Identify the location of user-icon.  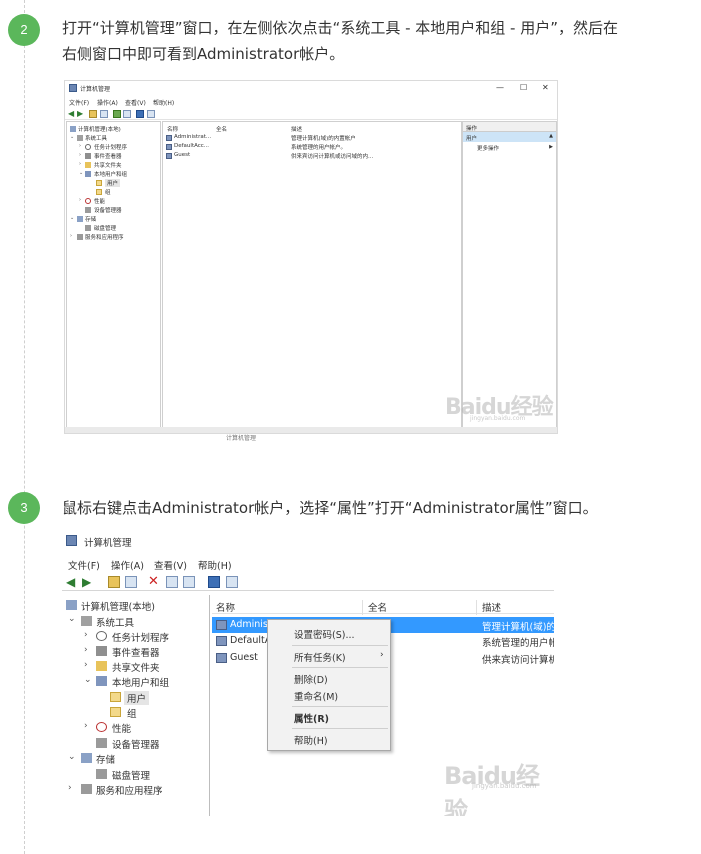
(221, 658).